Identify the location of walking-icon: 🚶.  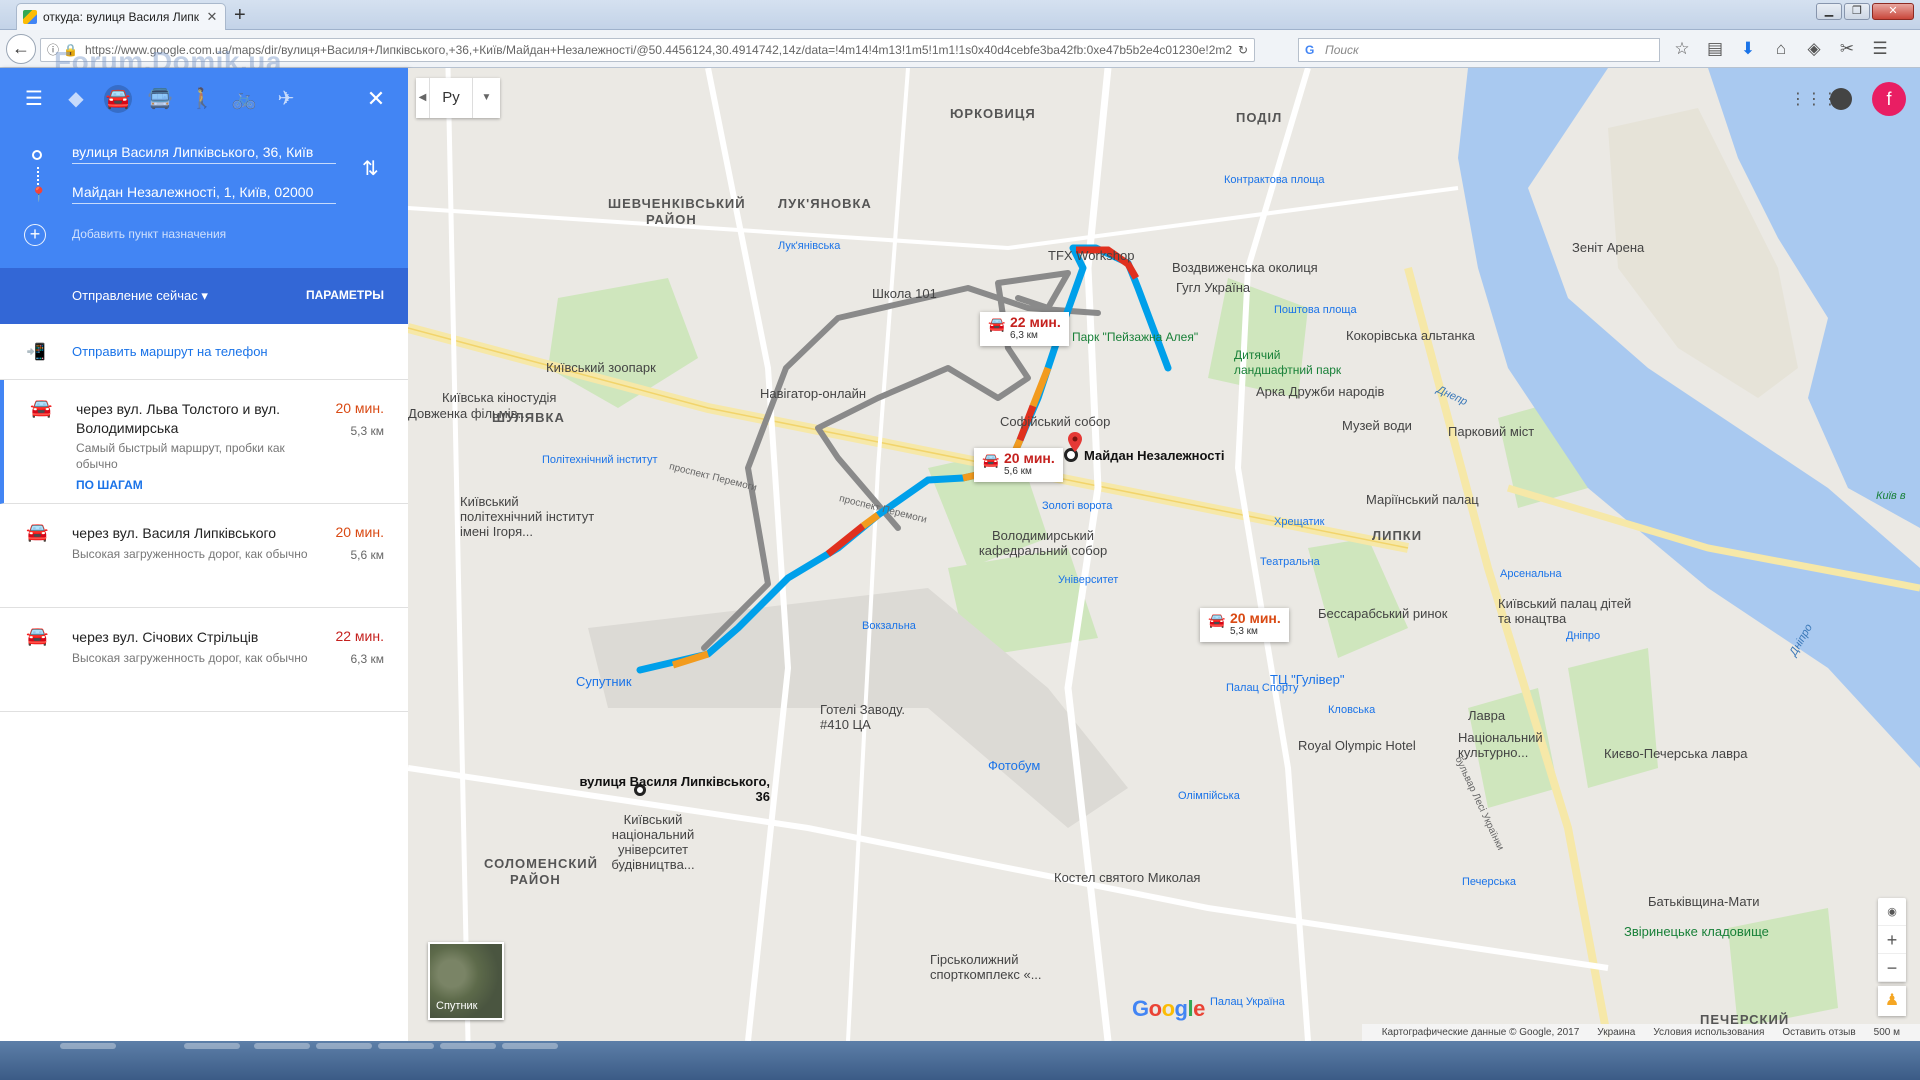
(202, 99).